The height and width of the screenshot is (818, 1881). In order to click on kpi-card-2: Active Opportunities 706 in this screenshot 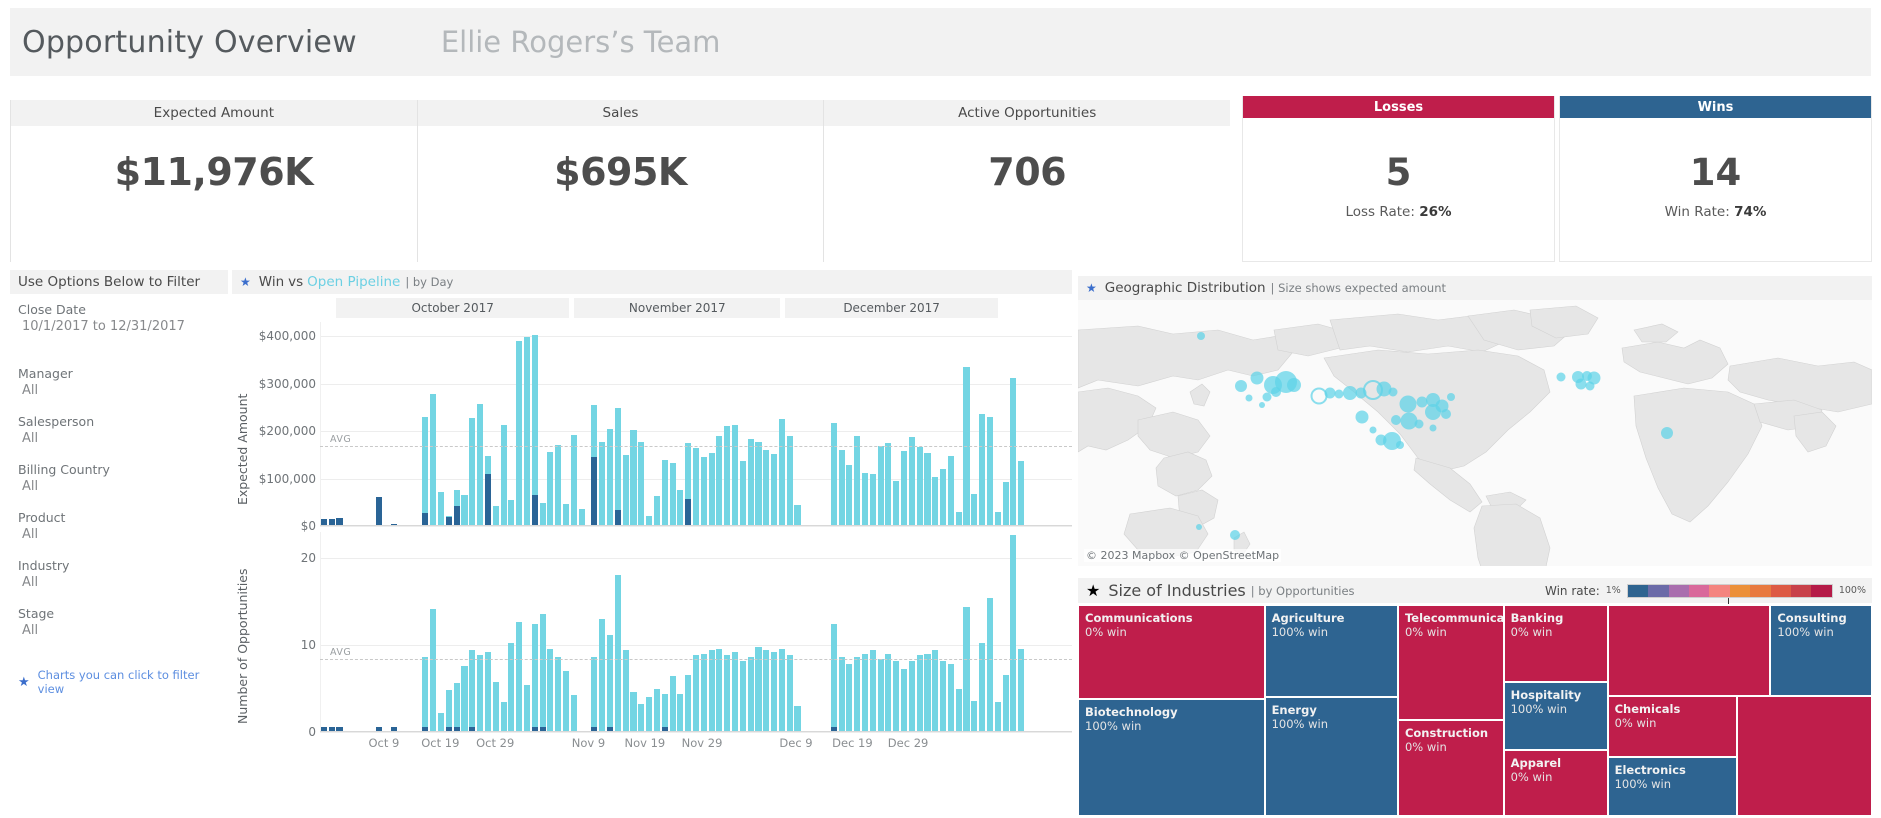, I will do `click(1027, 181)`.